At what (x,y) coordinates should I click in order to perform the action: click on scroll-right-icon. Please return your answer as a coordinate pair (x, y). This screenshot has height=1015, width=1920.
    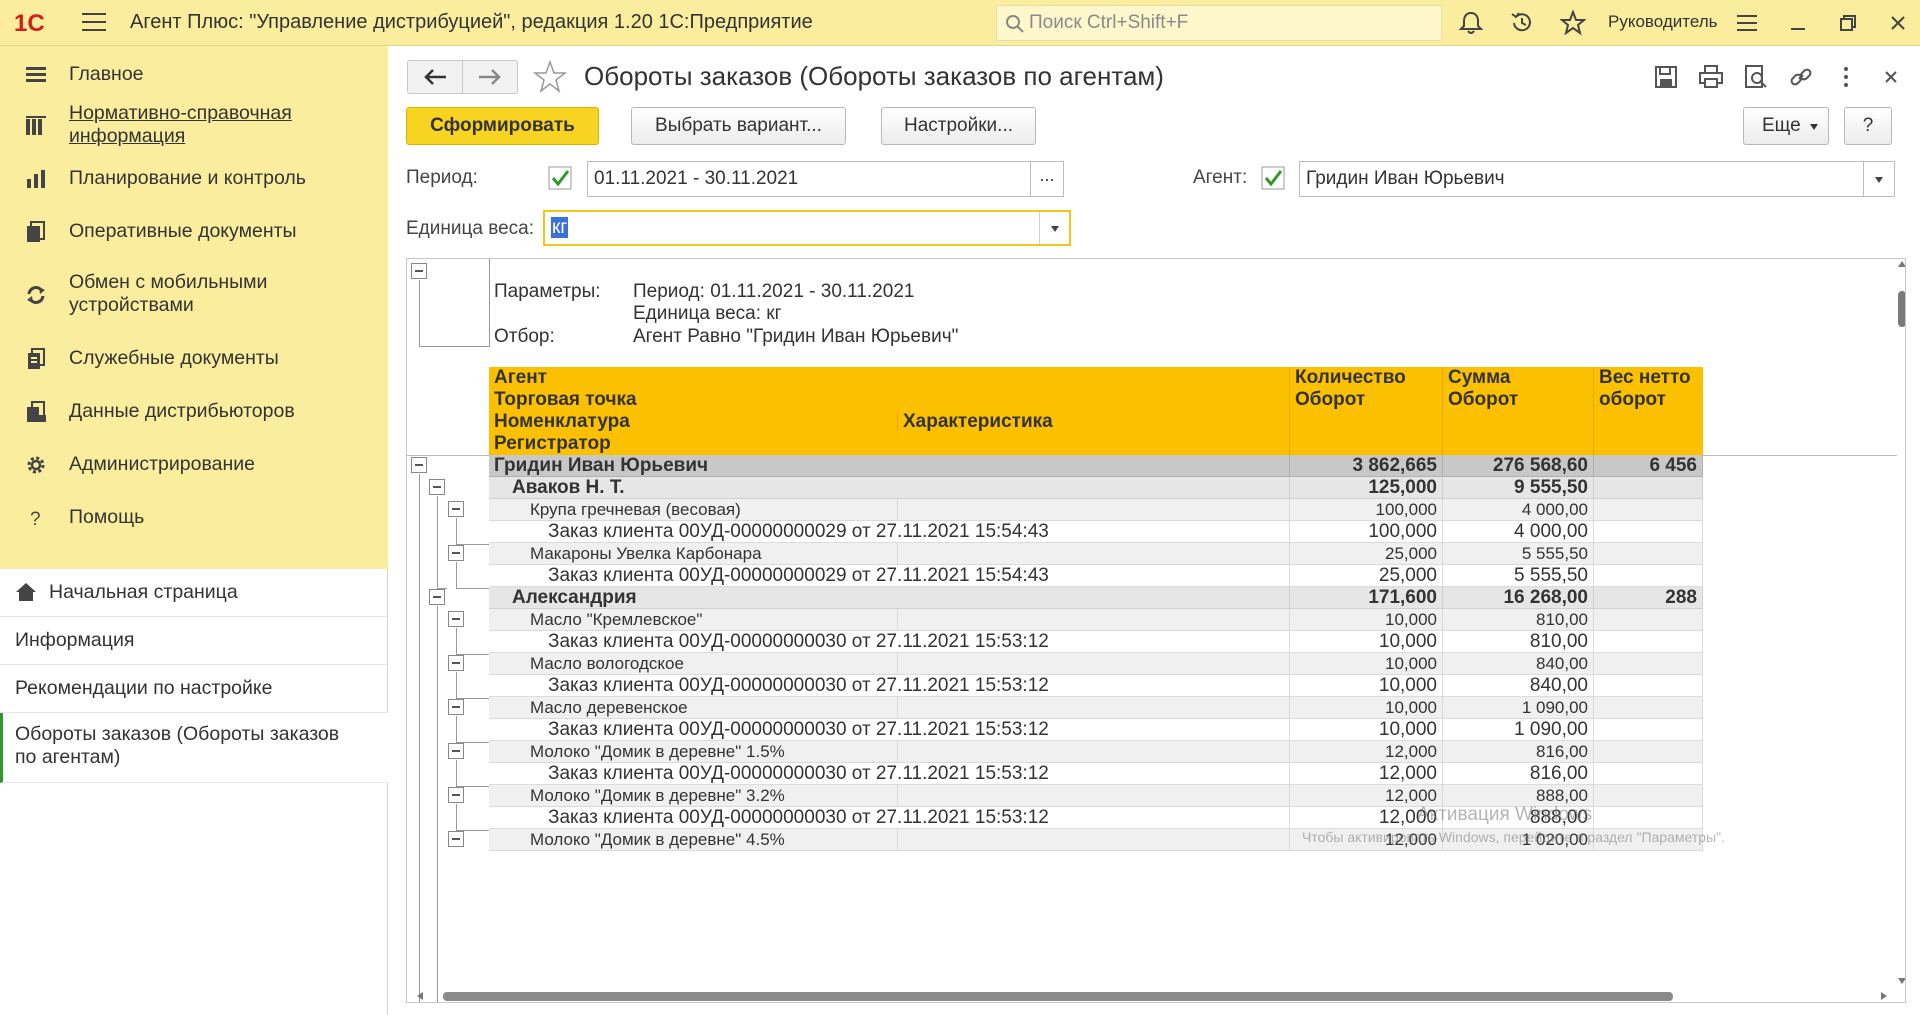
    Looking at the image, I should click on (1884, 996).